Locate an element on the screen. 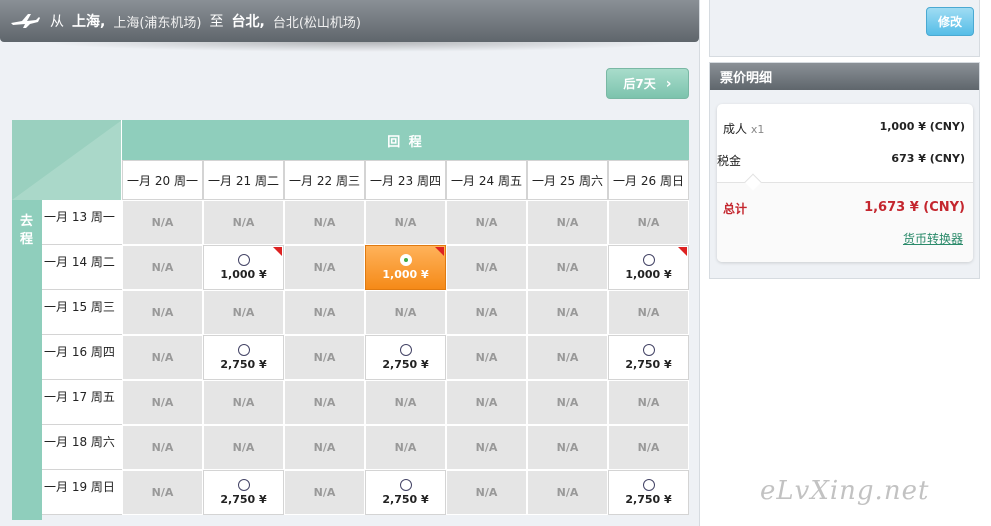 The height and width of the screenshot is (526, 991). depart-date-header: 一月 15 周三 is located at coordinates (82, 312).